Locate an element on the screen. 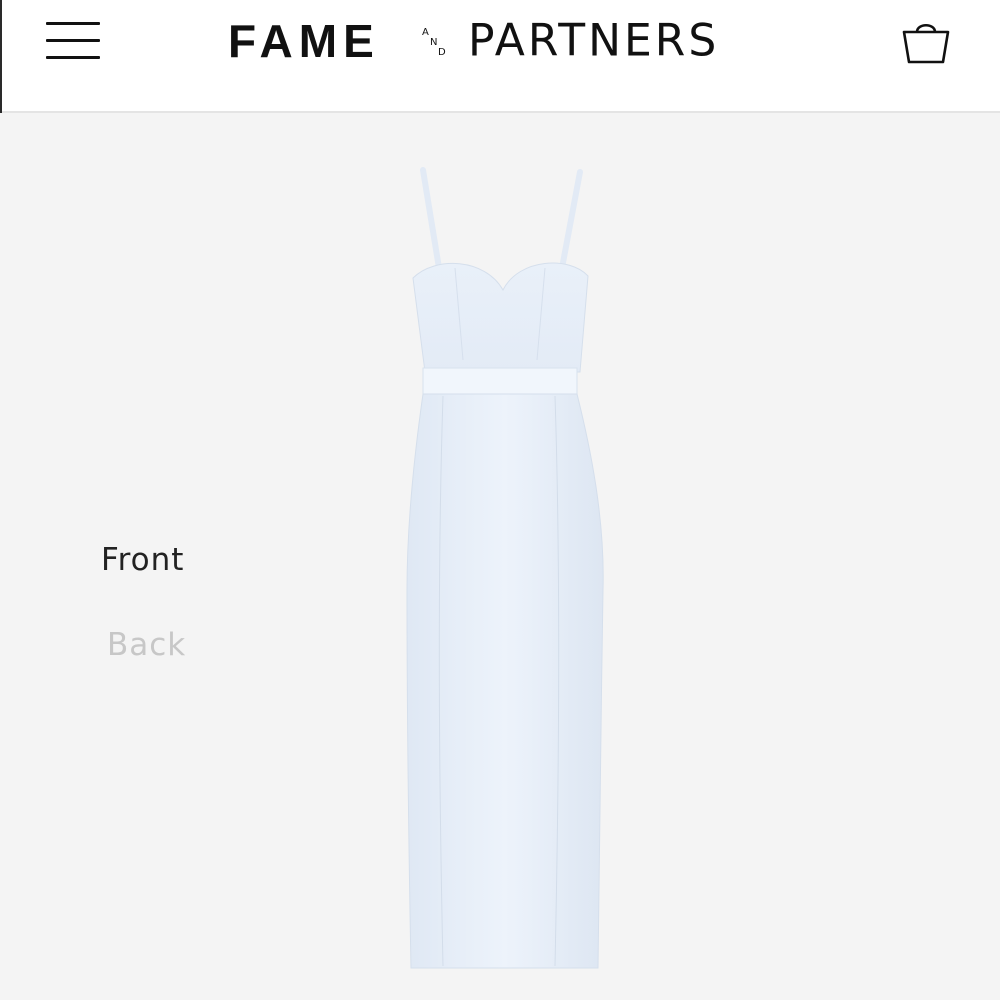 The width and height of the screenshot is (1000, 1000). logo-word-partners: PARTNERS is located at coordinates (594, 40).